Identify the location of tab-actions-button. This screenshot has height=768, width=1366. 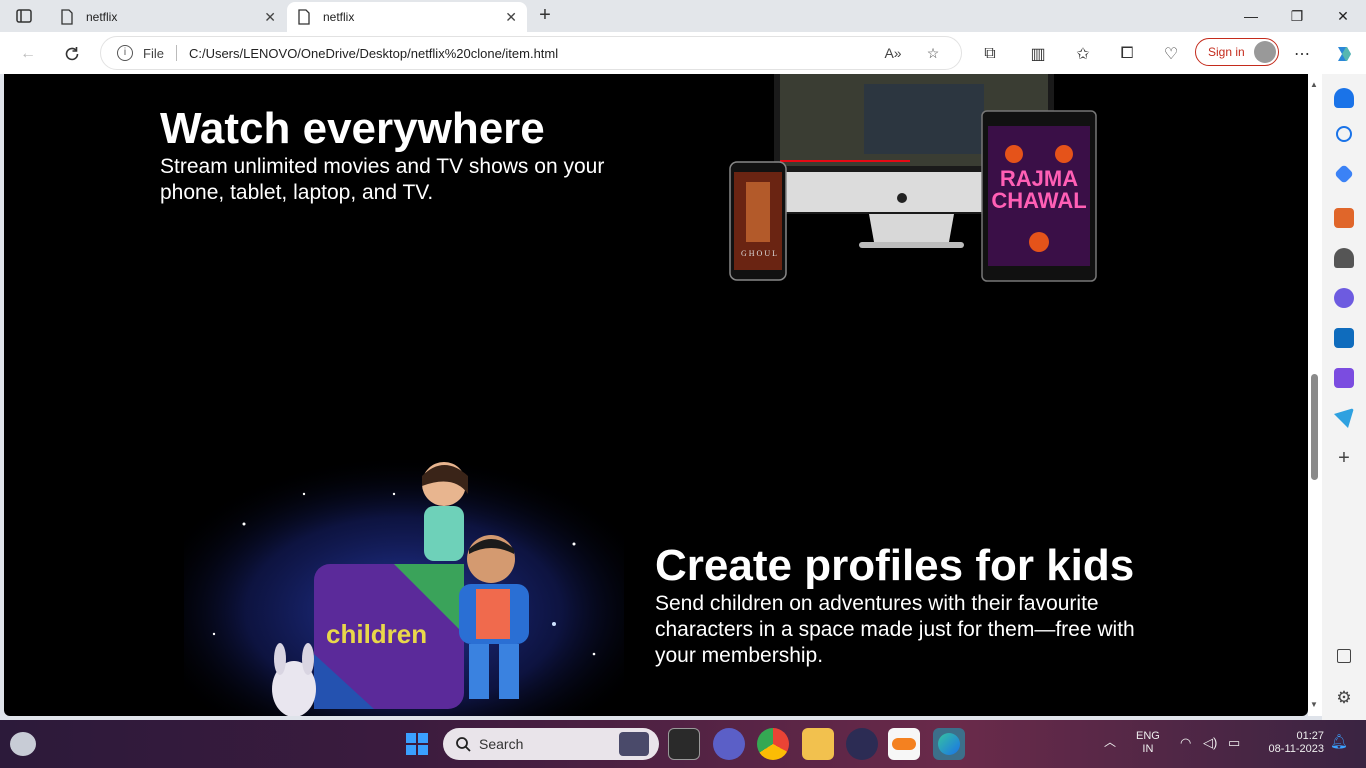
(24, 16).